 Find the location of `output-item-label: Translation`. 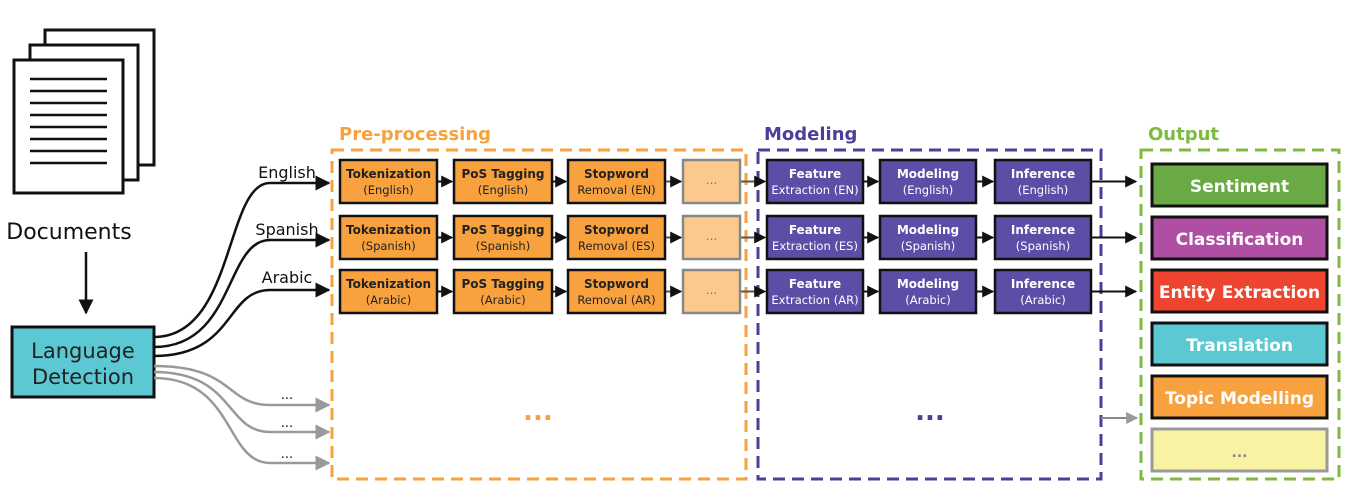

output-item-label: Translation is located at coordinates (1239, 346).